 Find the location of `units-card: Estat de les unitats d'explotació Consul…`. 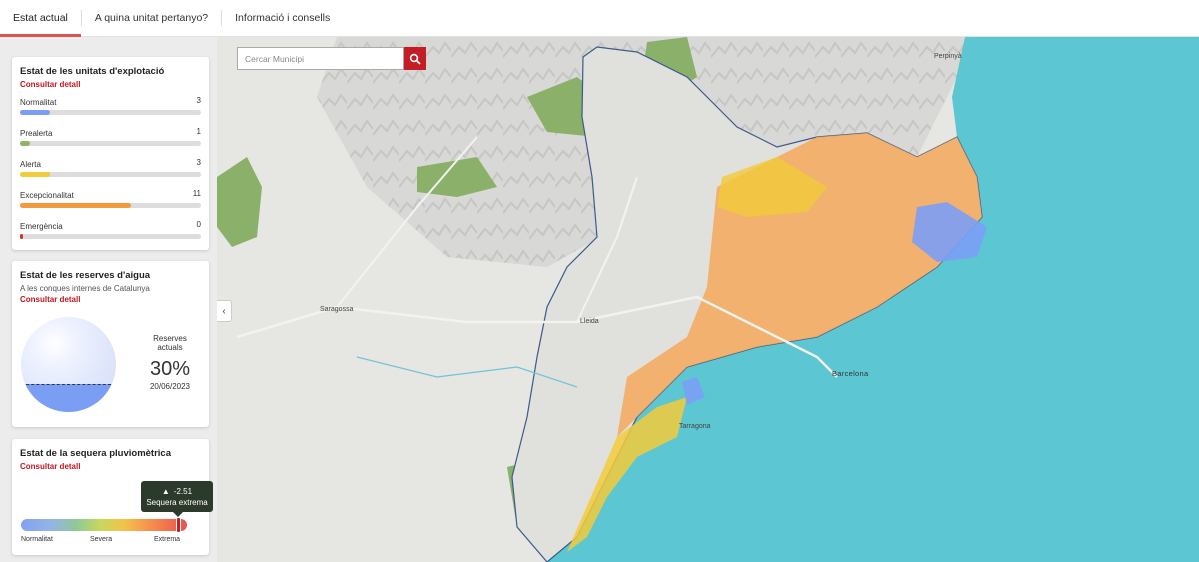

units-card: Estat de les unitats d'explotació Consul… is located at coordinates (110, 153).